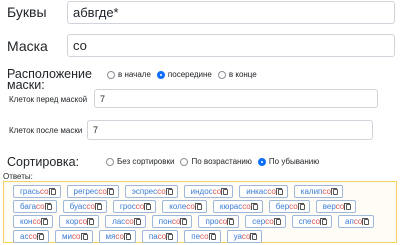 The width and height of the screenshot is (400, 245). What do you see at coordinates (134, 206) in the screenshot?
I see `answer-chip: грос со` at bounding box center [134, 206].